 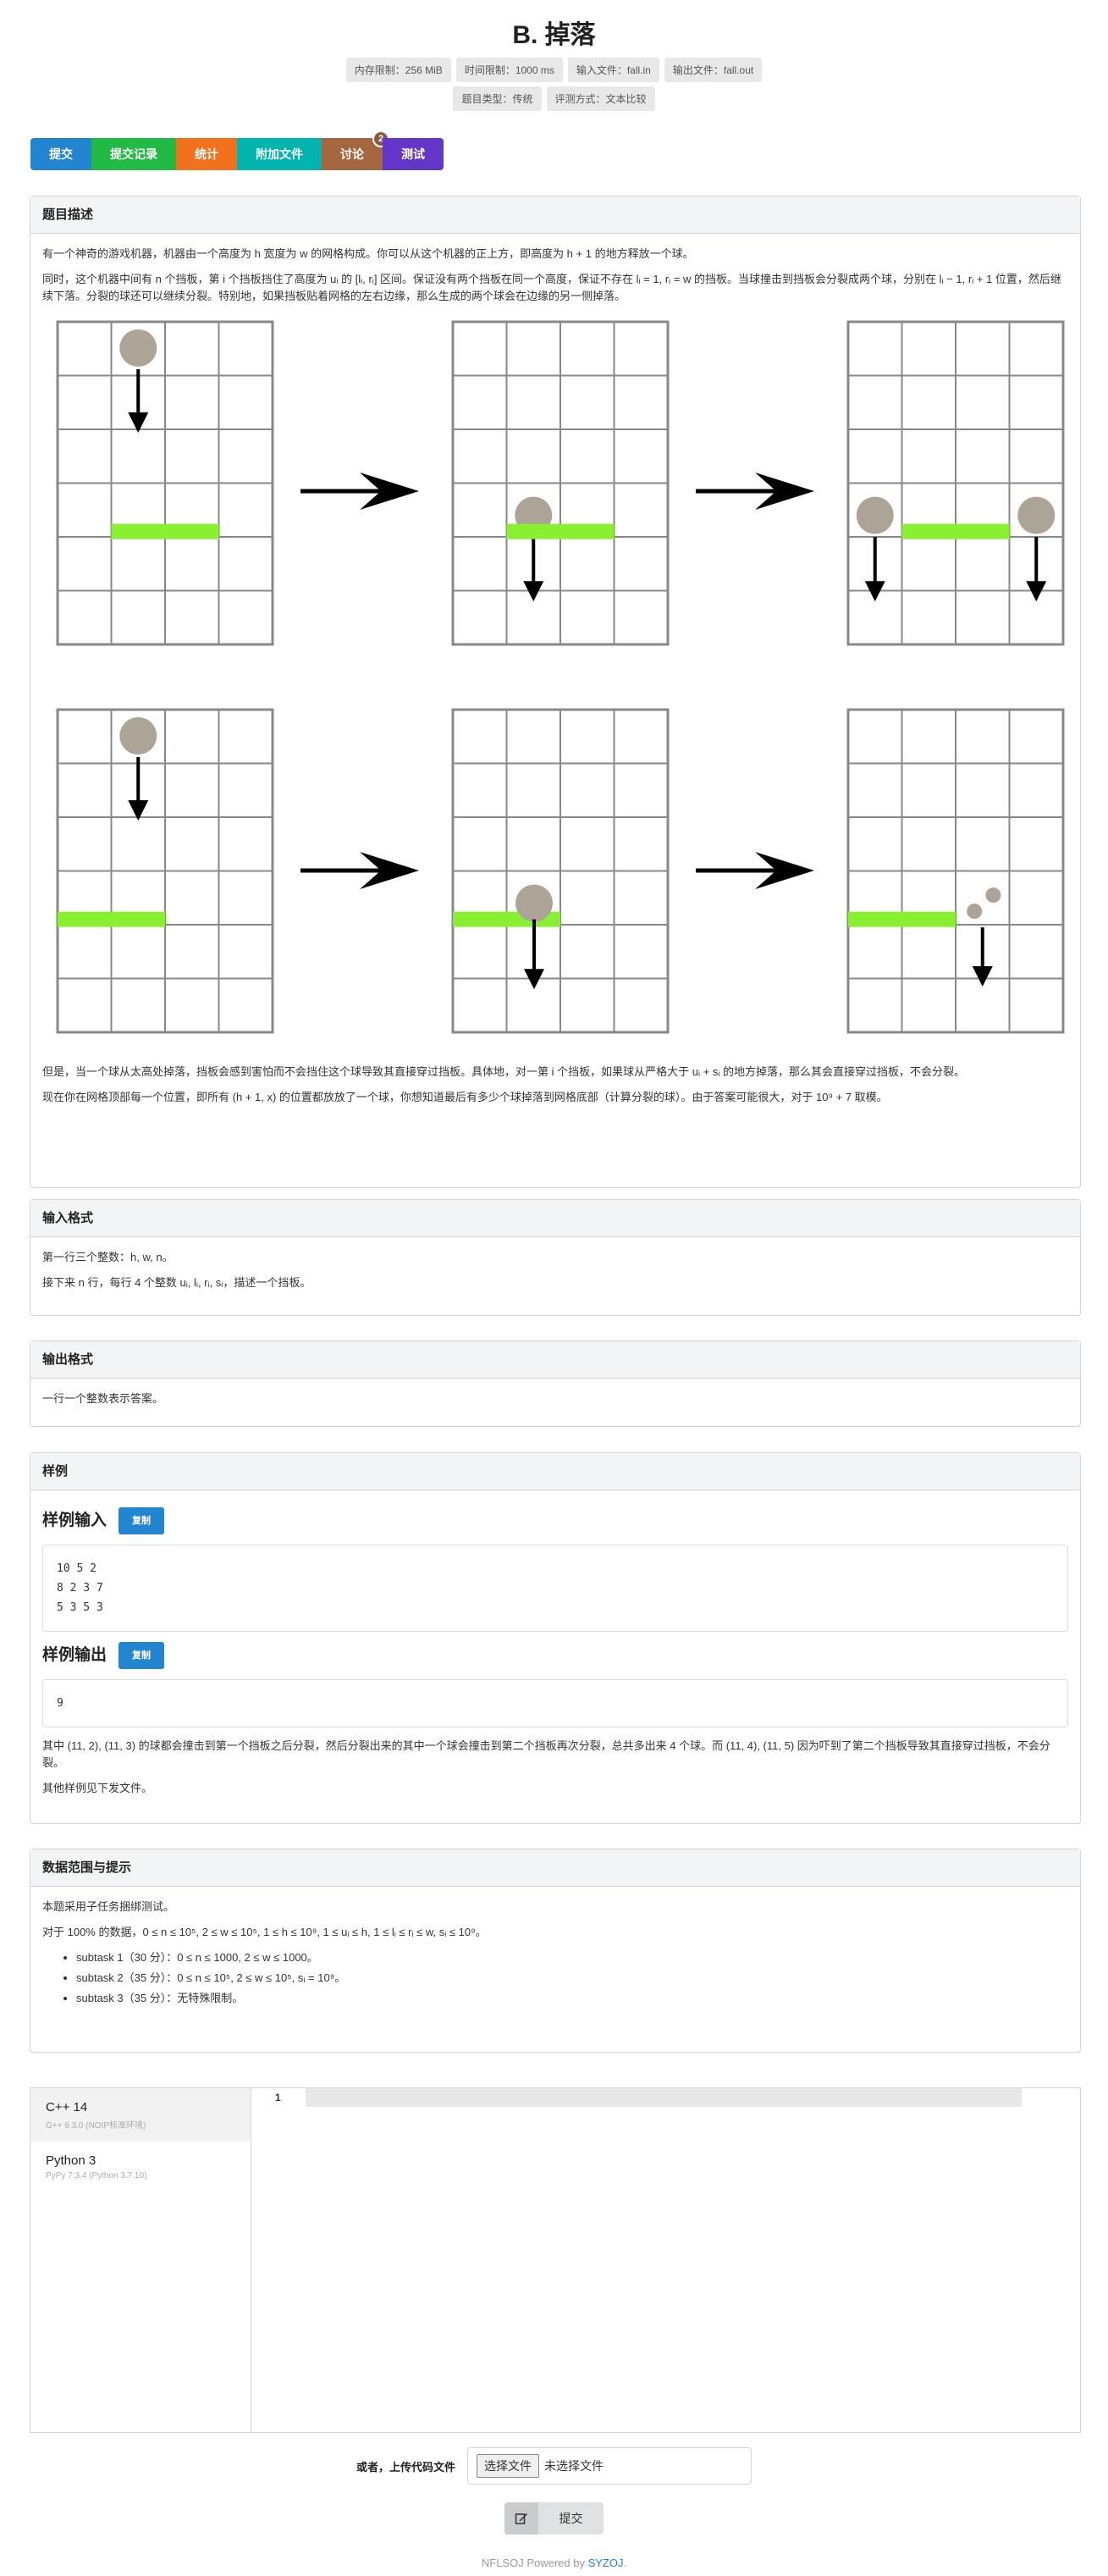 What do you see at coordinates (555, 1703) in the screenshot?
I see `sample-output-block: 9` at bounding box center [555, 1703].